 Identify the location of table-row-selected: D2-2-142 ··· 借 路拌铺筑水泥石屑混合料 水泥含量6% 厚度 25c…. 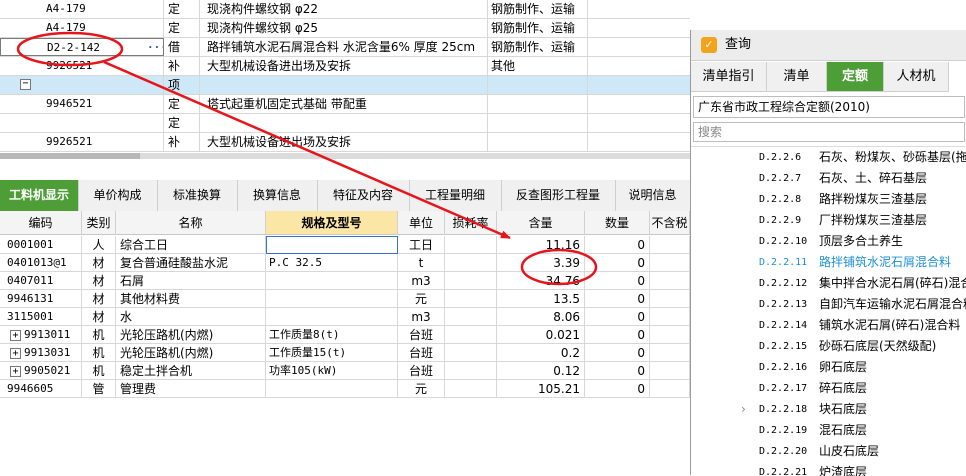
(345, 47).